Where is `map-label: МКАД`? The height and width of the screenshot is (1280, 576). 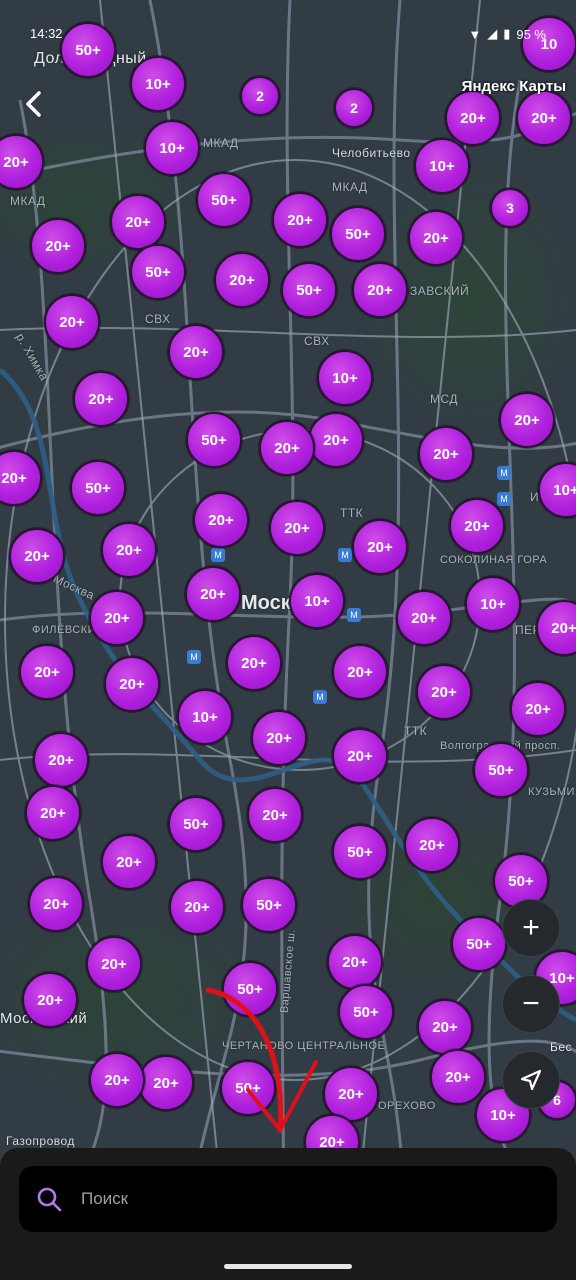
map-label: МКАД is located at coordinates (28, 201).